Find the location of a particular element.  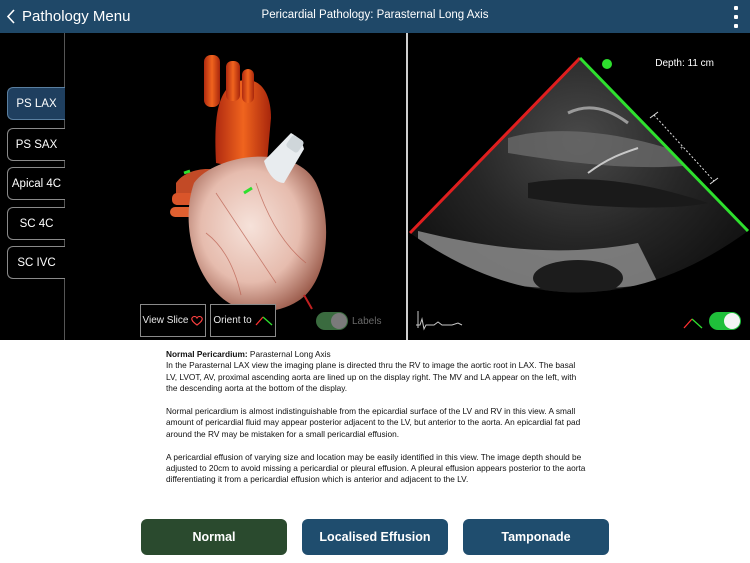

tab-label: SC 4C is located at coordinates (36, 223).